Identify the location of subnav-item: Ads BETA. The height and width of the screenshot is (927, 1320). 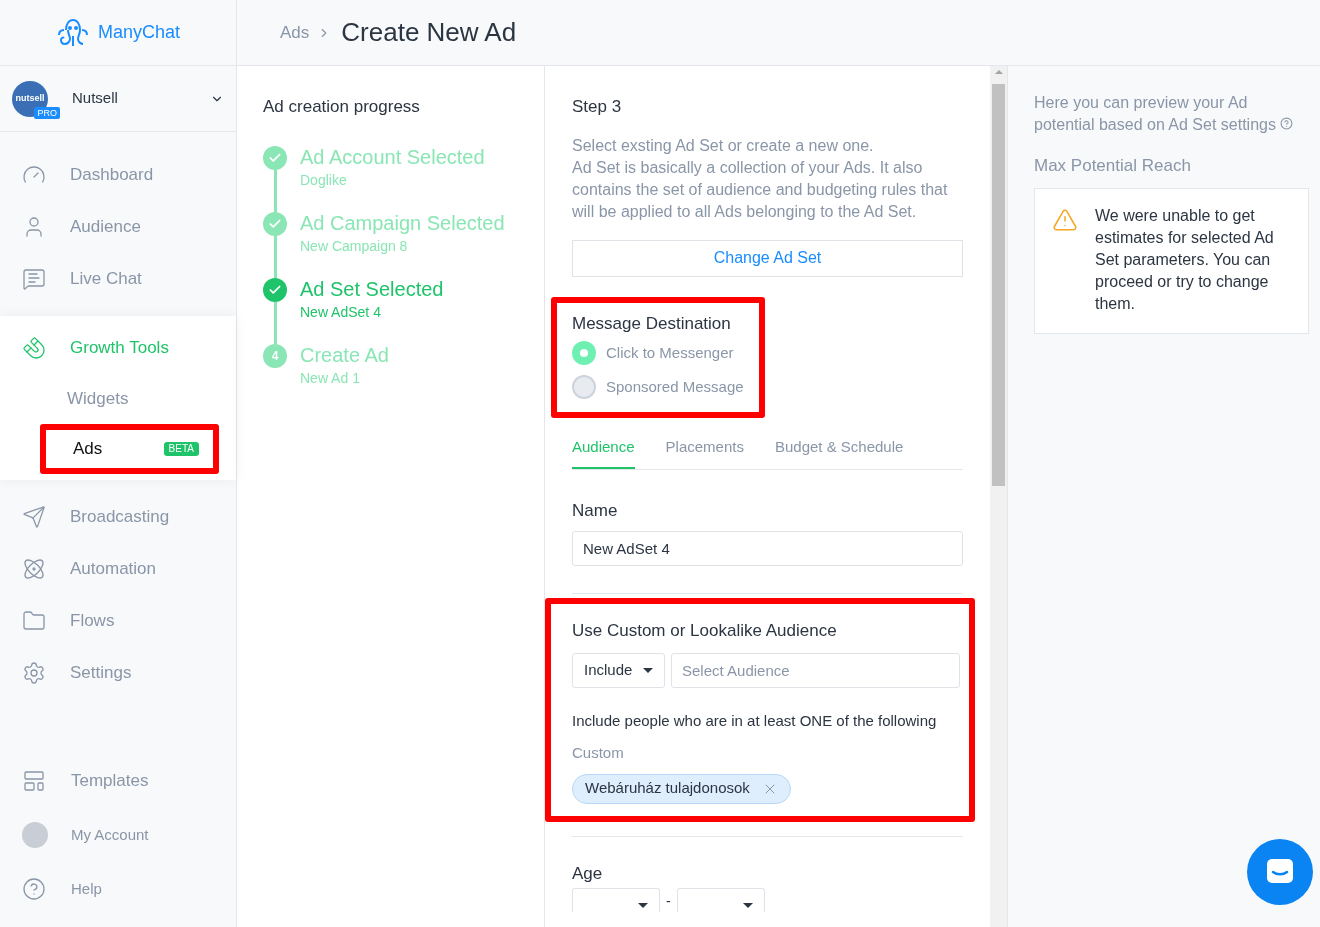
(129, 449).